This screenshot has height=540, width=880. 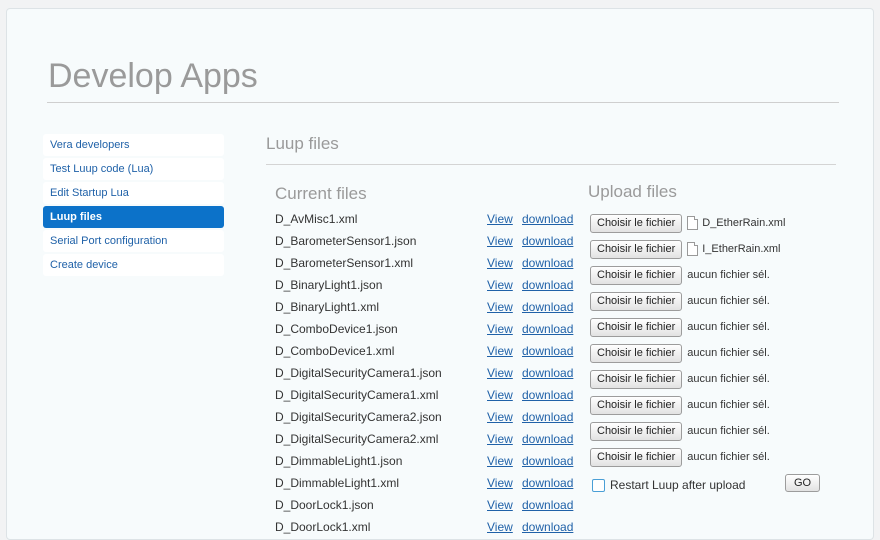 I want to click on file-row: D_DimmableLight1.json View download, so click(x=430, y=461).